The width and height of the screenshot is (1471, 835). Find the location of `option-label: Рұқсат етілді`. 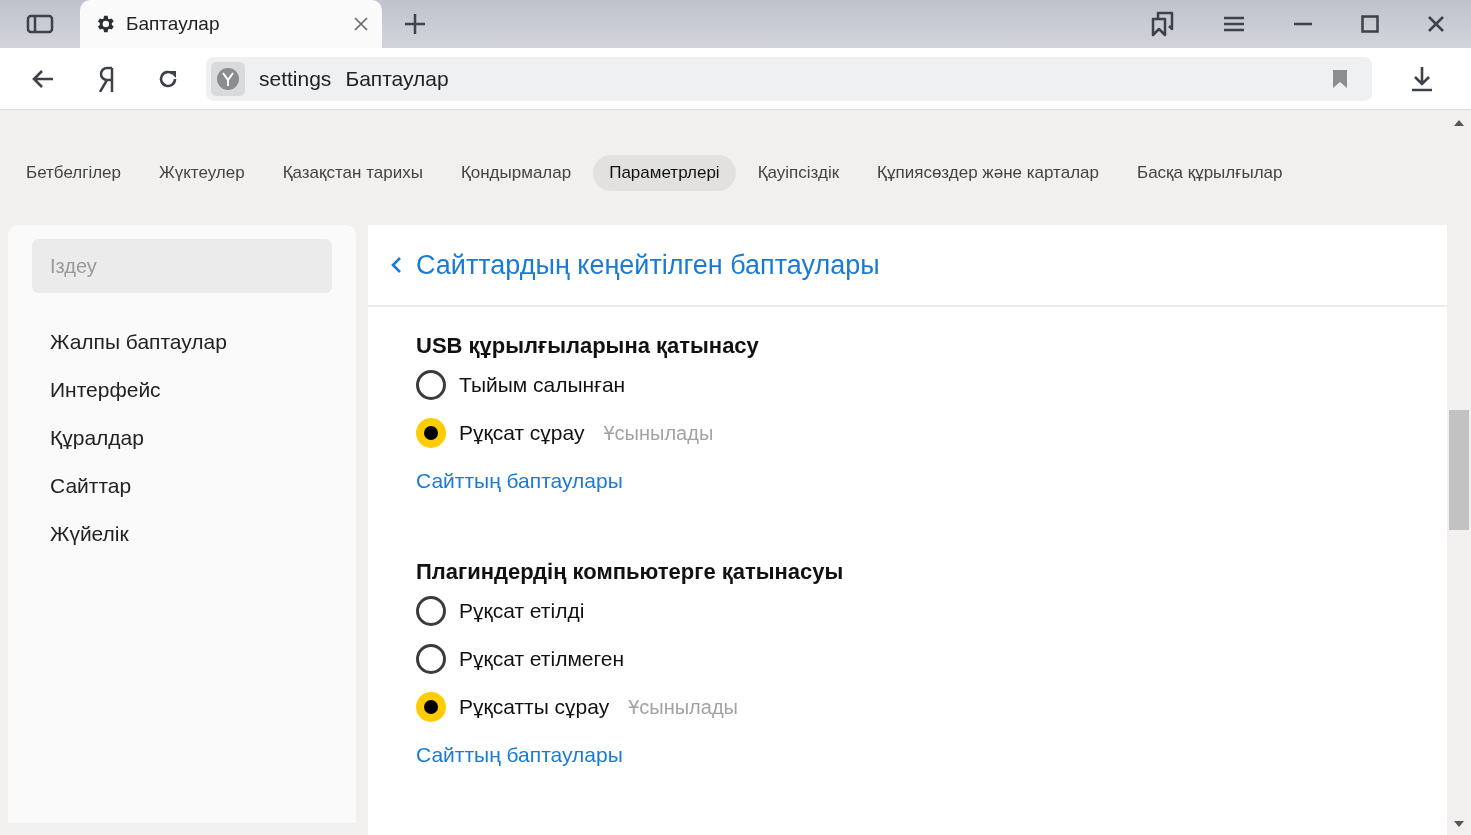

option-label: Рұқсат етілді is located at coordinates (522, 611).